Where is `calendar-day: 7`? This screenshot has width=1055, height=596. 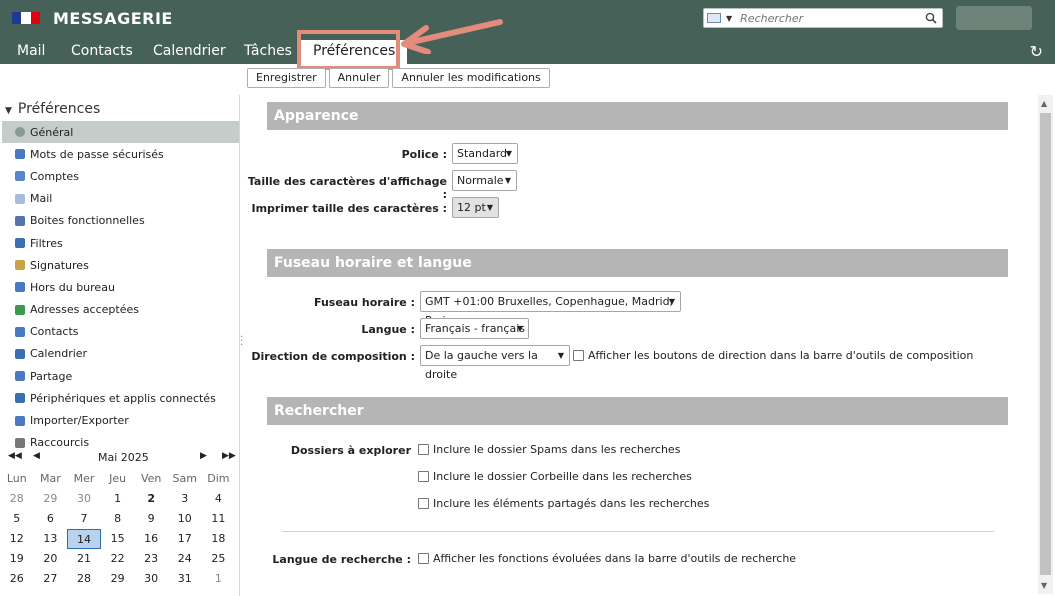
calendar-day: 7 is located at coordinates (84, 519).